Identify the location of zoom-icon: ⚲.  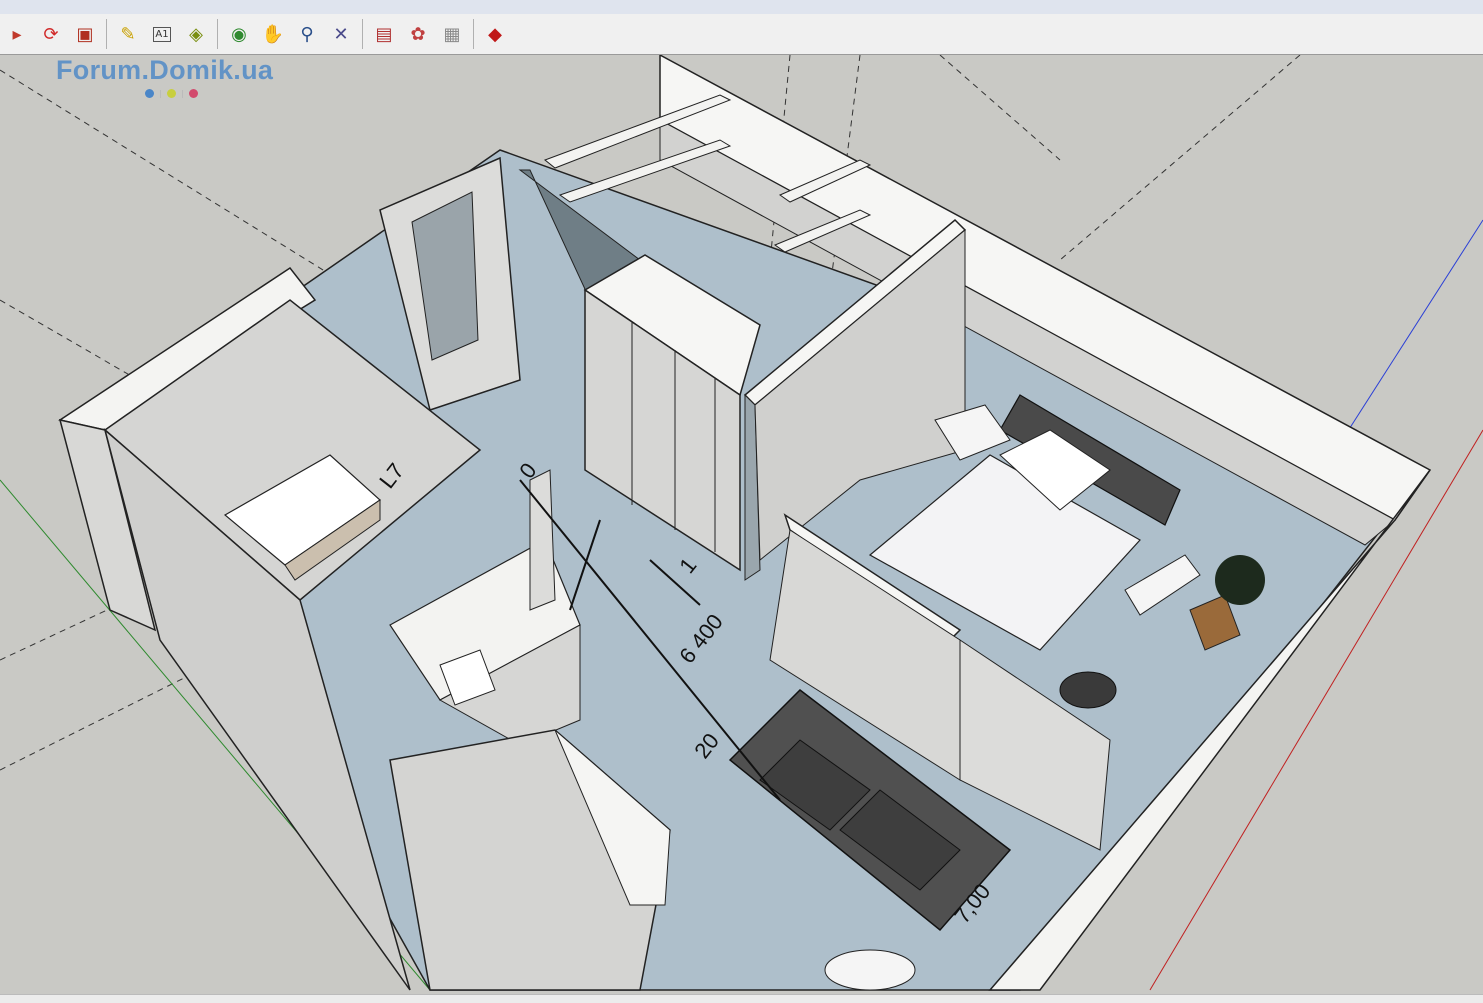
(307, 34).